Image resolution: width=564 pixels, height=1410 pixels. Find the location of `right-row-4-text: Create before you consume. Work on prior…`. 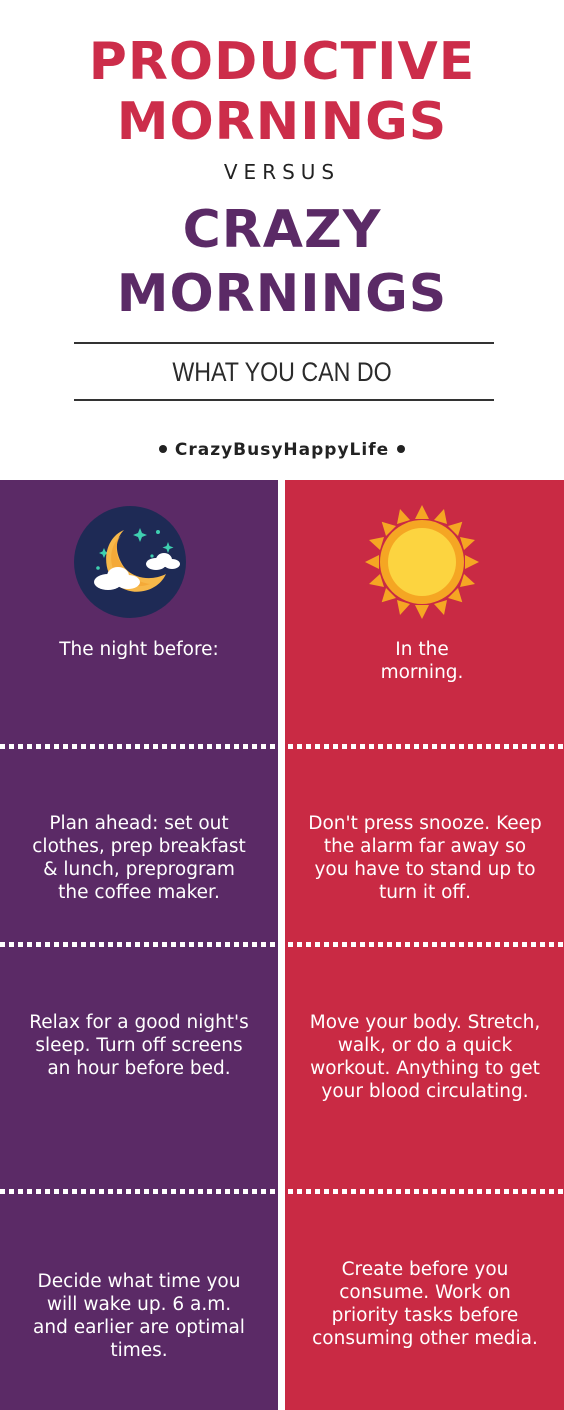

right-row-4-text: Create before you consume. Work on prior… is located at coordinates (425, 1304).